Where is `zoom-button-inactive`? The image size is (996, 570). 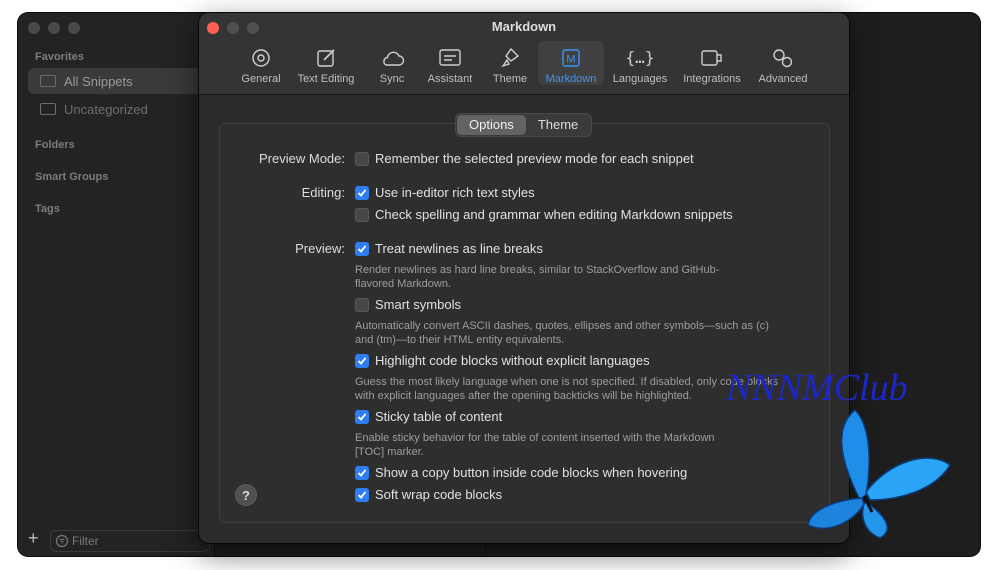
zoom-button-inactive is located at coordinates (74, 28).